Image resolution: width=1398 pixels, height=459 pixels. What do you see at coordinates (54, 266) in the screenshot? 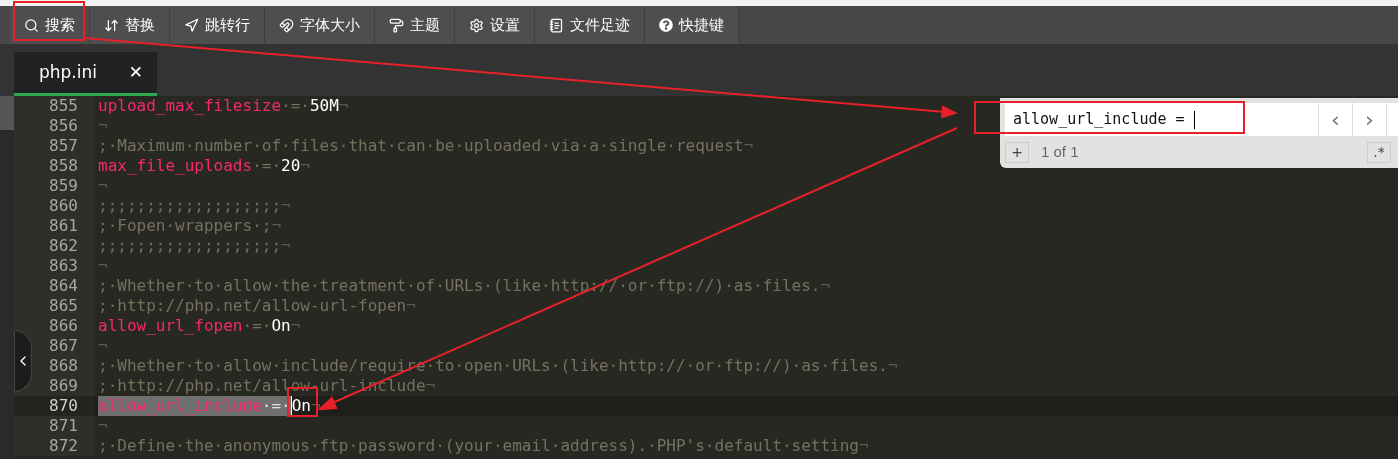
I see `line-number: 863` at bounding box center [54, 266].